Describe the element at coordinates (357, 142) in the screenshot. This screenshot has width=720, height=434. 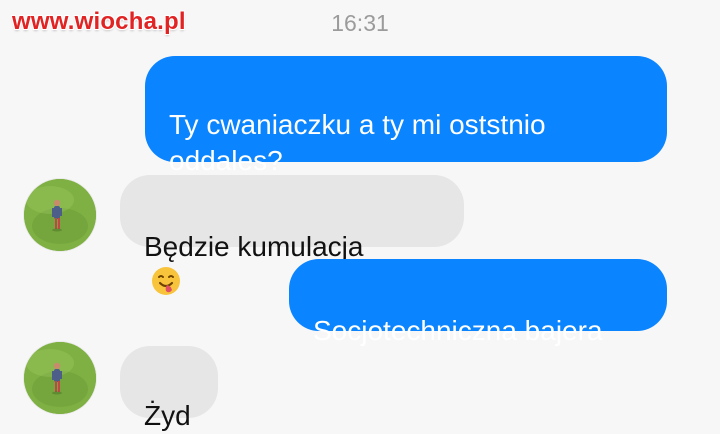
I see `message-text: Ty cwaniaczku a ty mi oststnio oddales?` at that location.